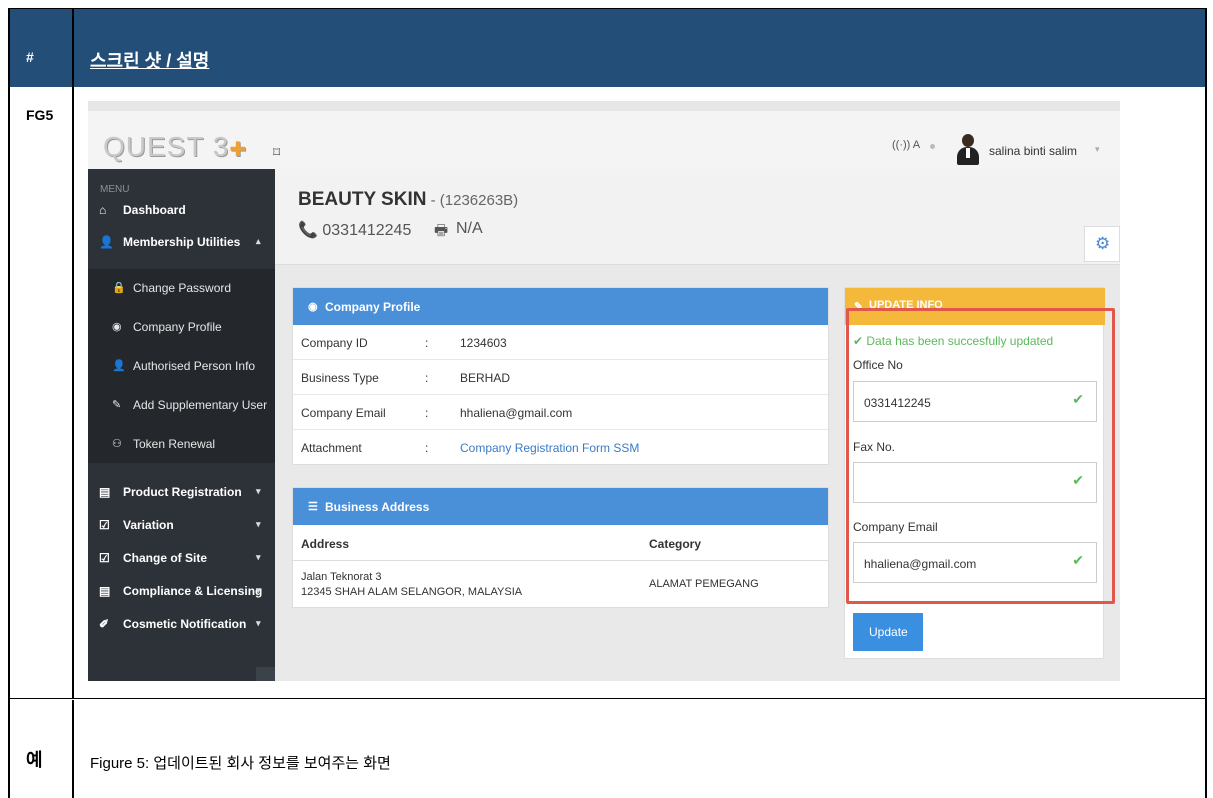 This screenshot has width=1213, height=798. I want to click on address-line-1: Jalan Teknorat 3, so click(341, 577).